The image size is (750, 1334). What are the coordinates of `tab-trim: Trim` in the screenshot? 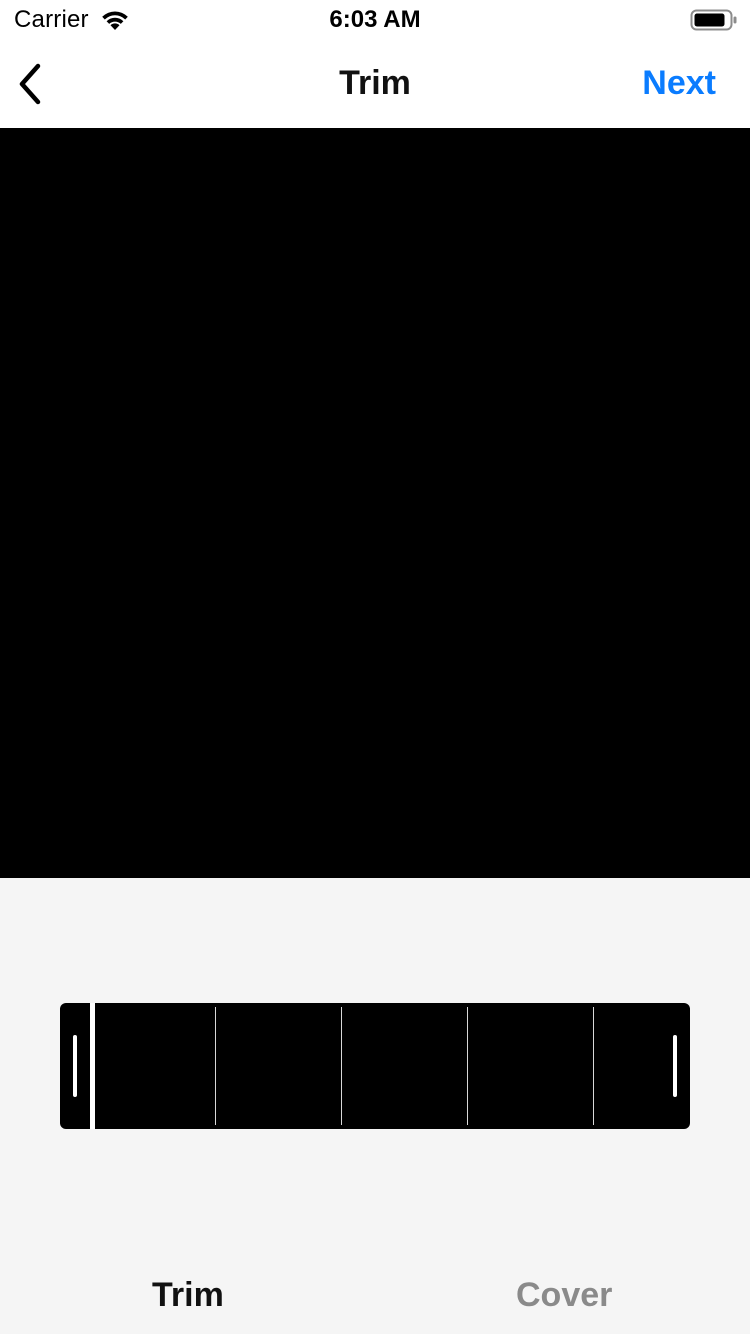 It's located at (188, 1295).